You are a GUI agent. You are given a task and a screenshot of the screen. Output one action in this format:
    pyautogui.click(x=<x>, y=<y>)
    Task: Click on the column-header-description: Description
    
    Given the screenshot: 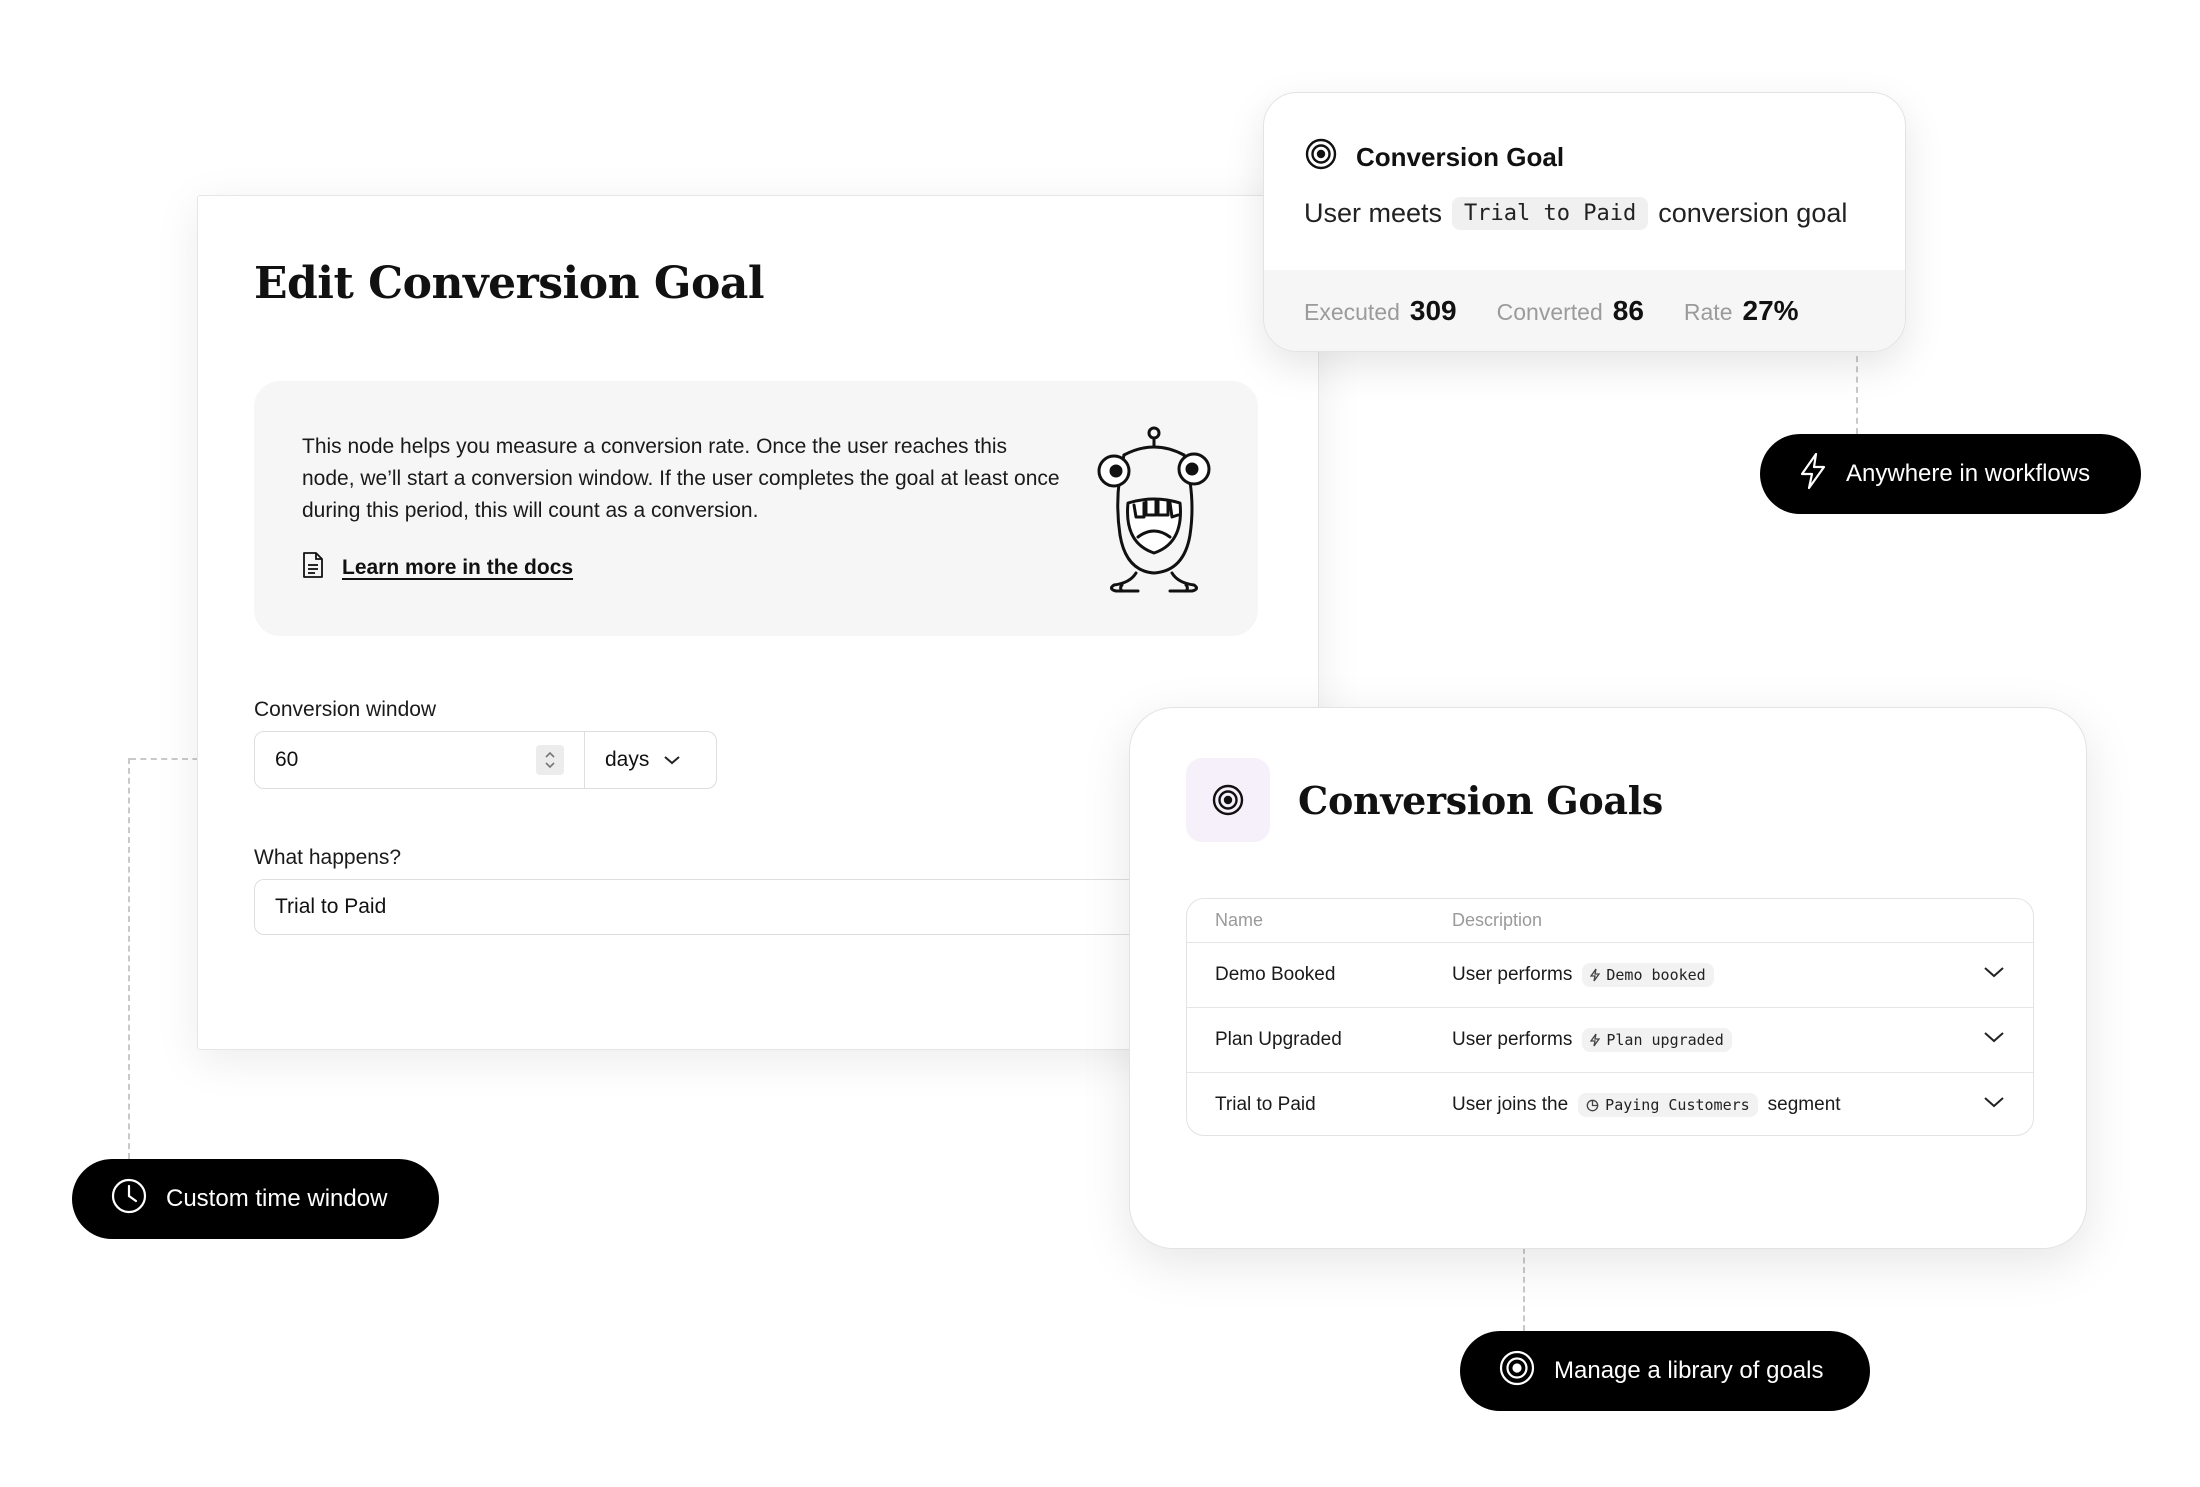 What is the action you would take?
    pyautogui.click(x=1497, y=920)
    